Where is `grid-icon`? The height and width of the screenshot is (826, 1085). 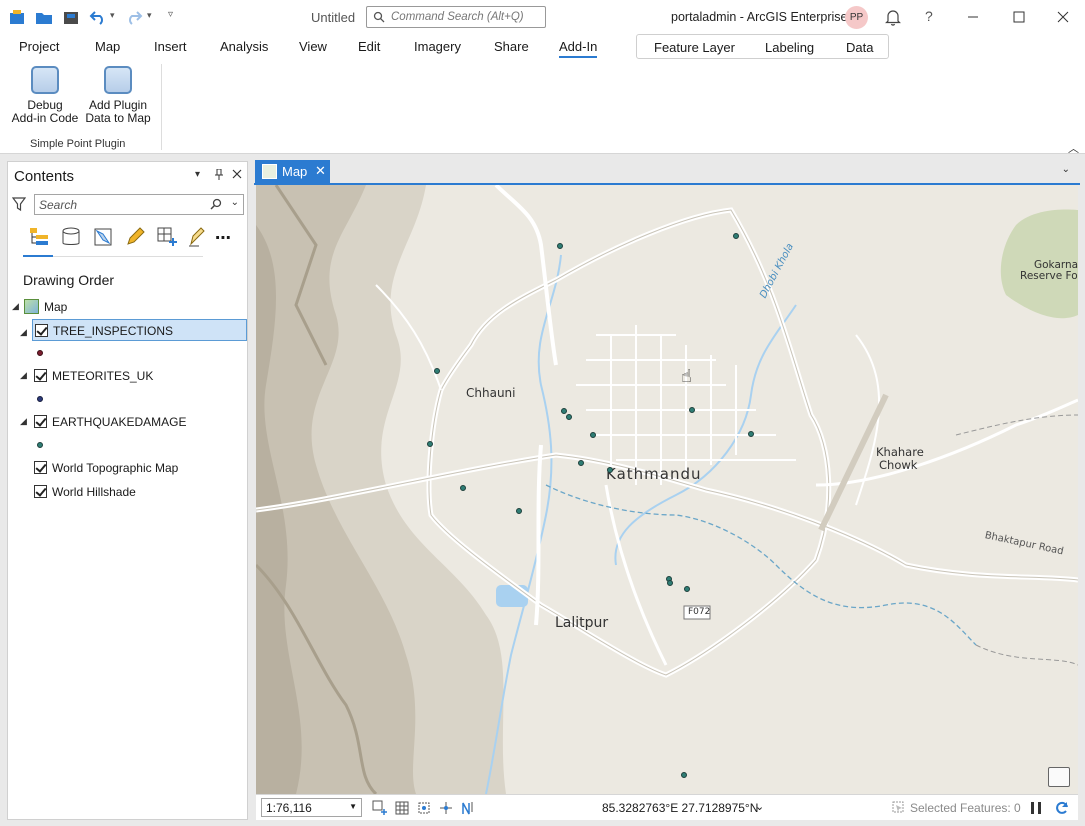
grid-icon is located at coordinates (402, 808).